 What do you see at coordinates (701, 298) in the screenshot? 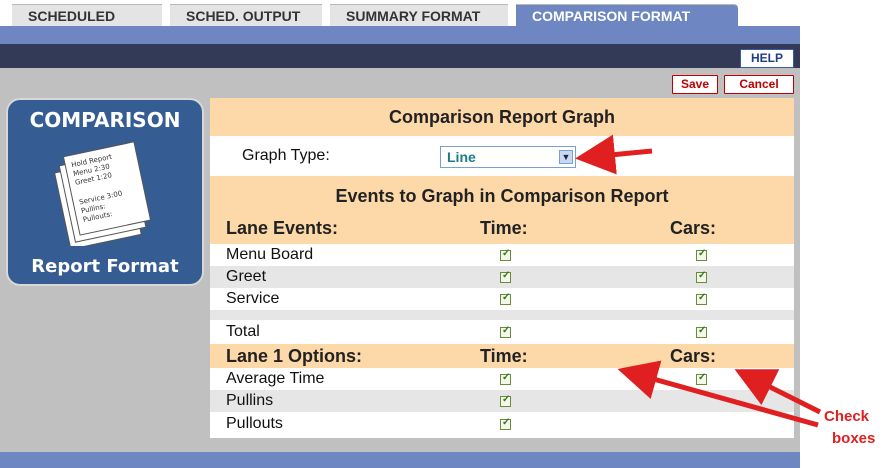
I see `service-cars-checkbox` at bounding box center [701, 298].